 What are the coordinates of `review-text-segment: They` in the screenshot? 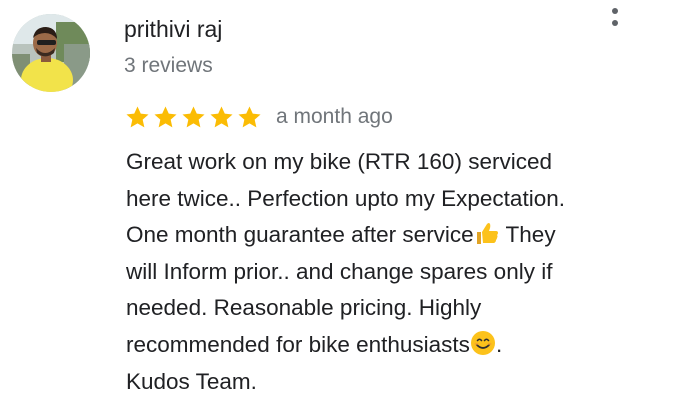 It's located at (527, 235).